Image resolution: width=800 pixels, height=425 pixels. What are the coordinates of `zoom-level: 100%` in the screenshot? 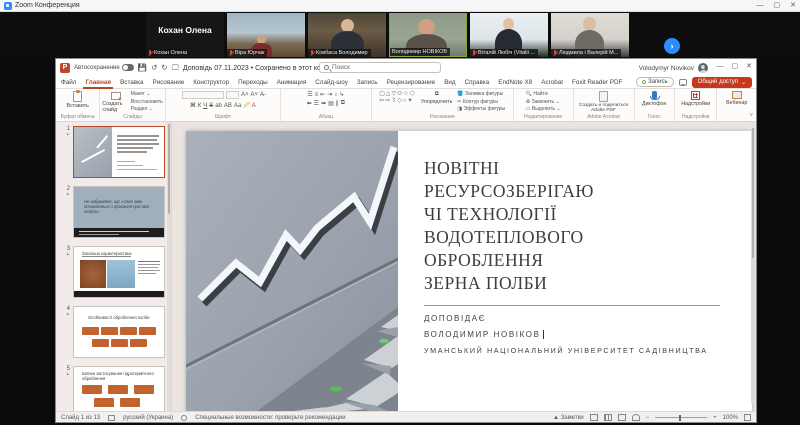 It's located at (730, 418).